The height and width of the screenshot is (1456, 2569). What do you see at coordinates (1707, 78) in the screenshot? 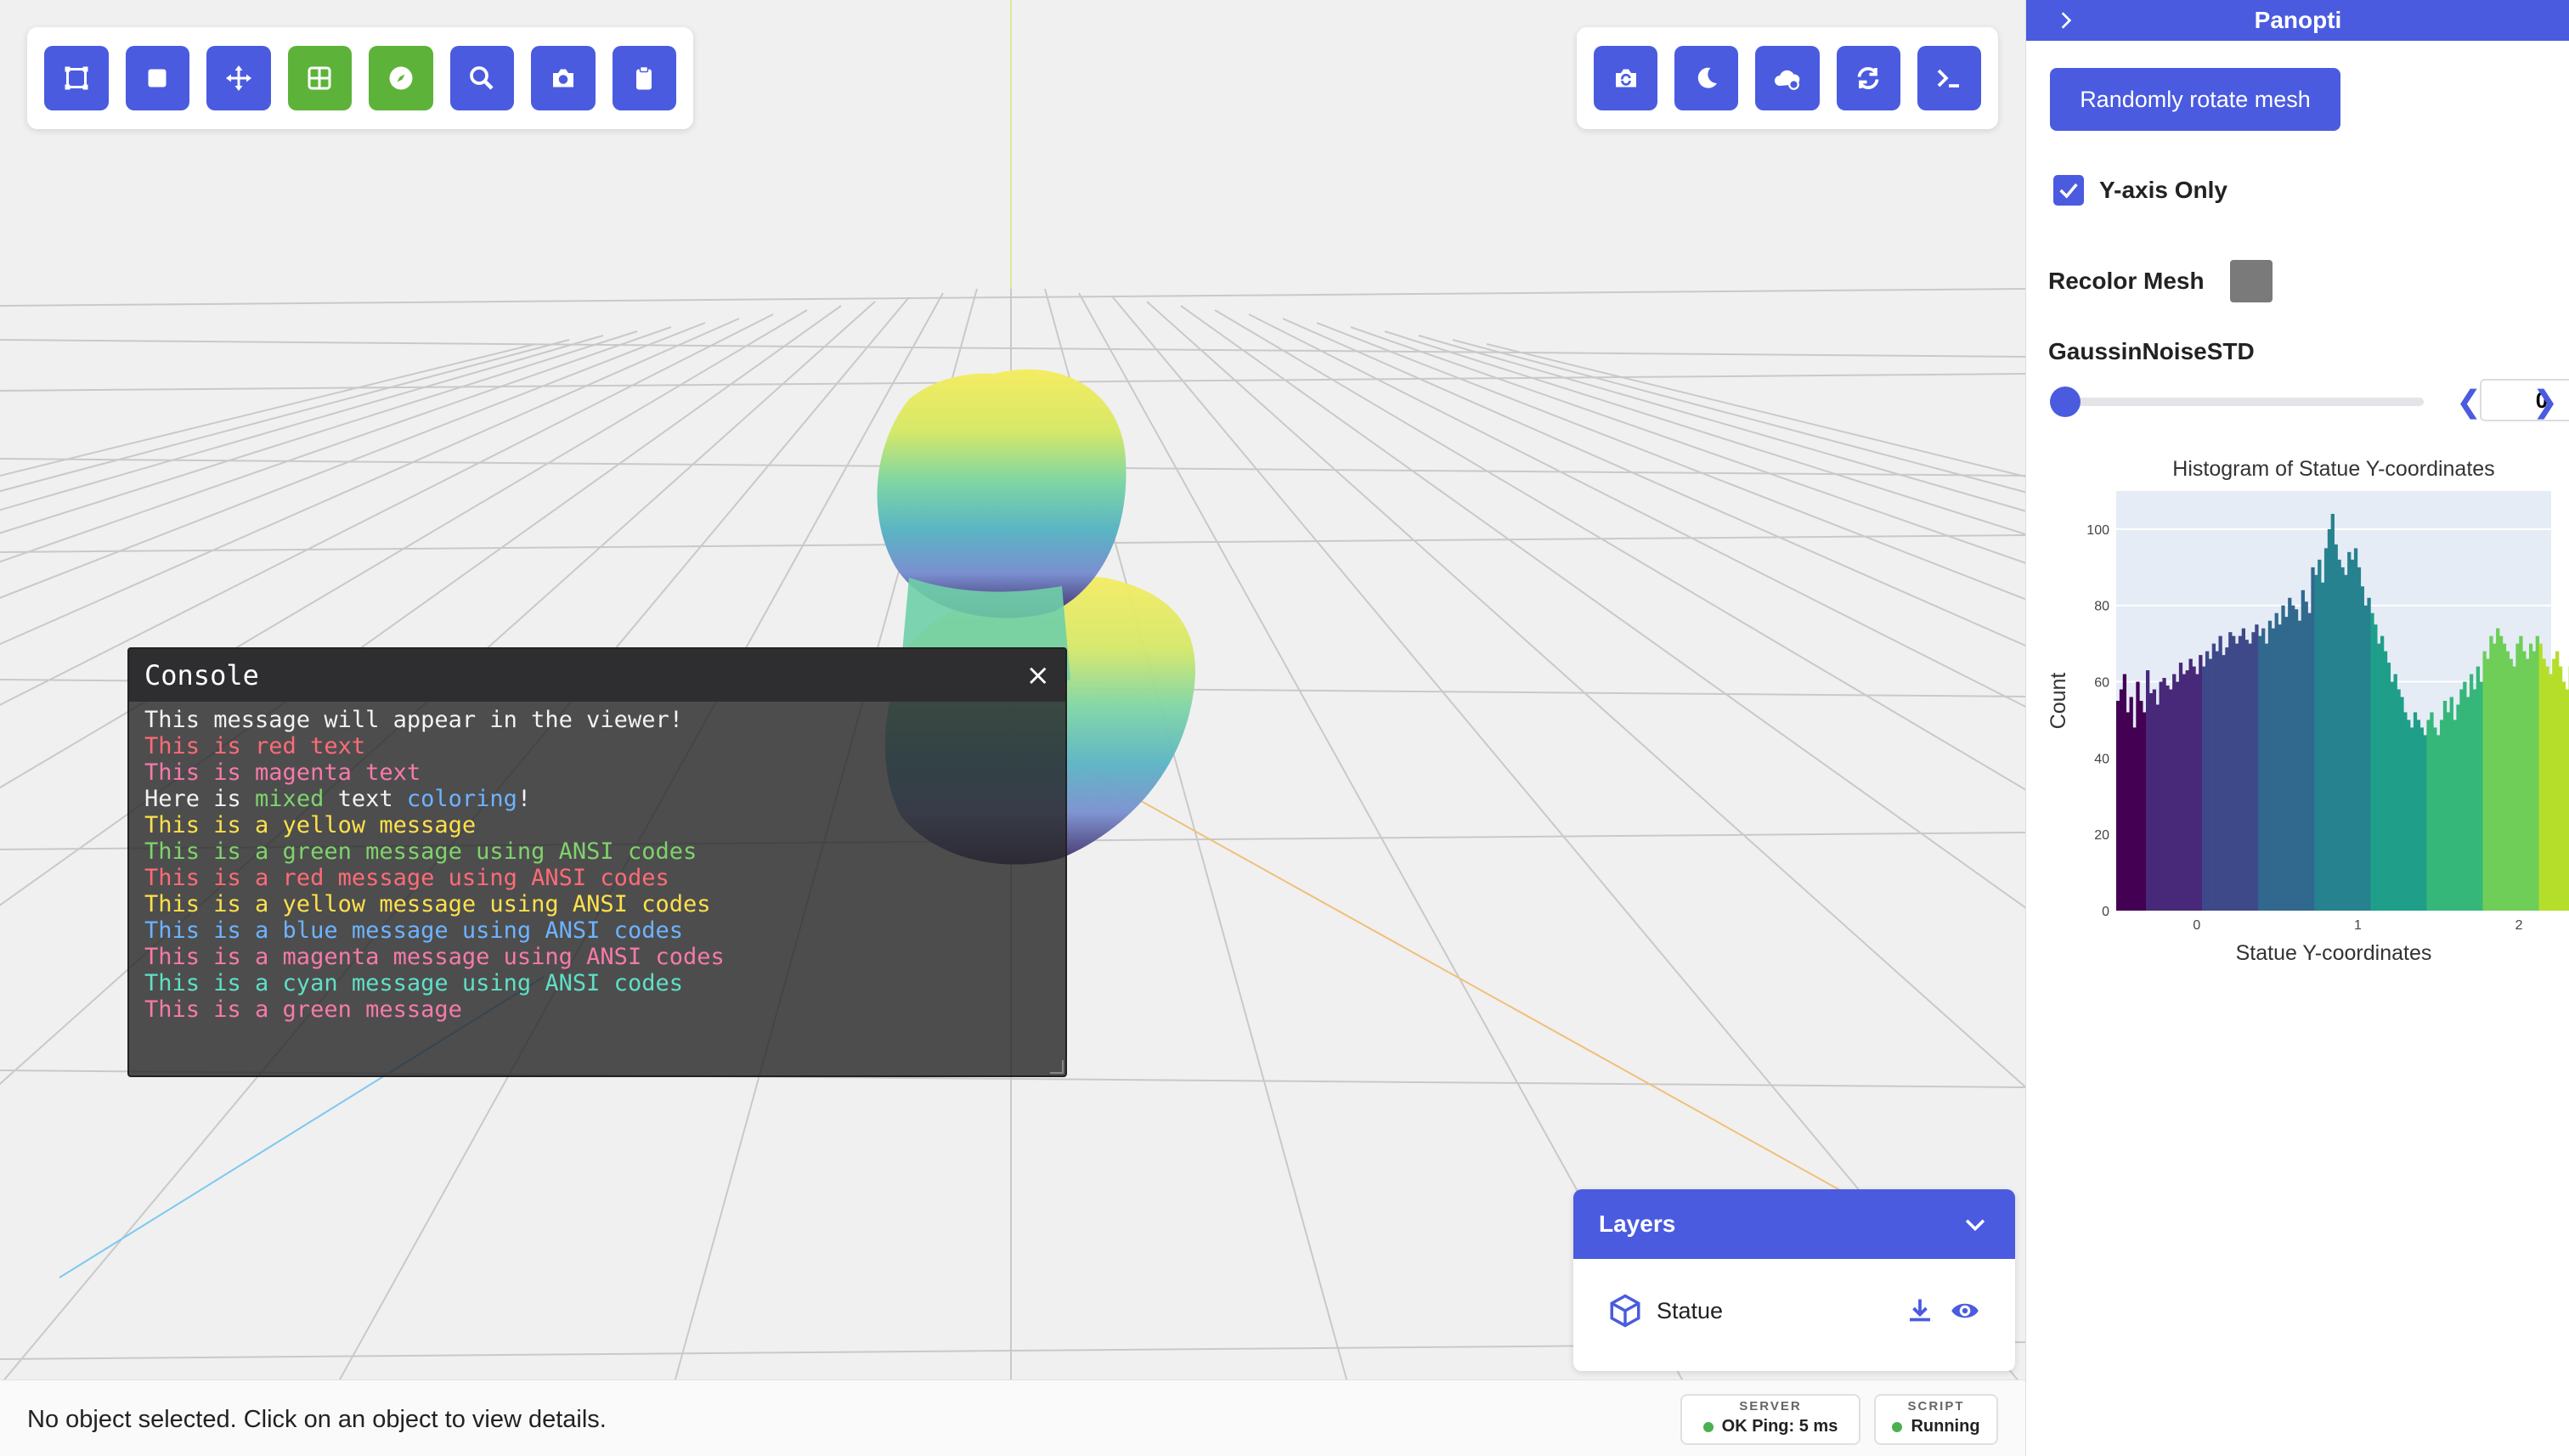
I see `moon-icon` at bounding box center [1707, 78].